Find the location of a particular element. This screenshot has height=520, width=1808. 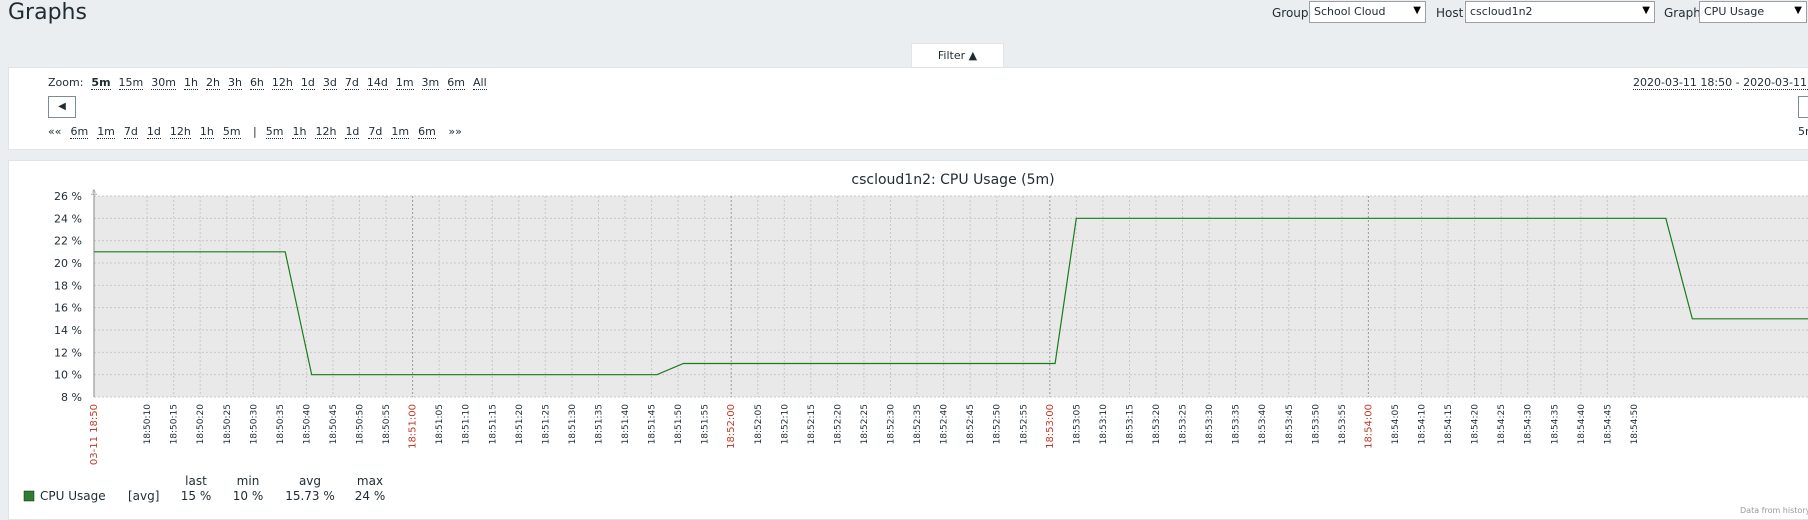

legend-func: [avg] is located at coordinates (143, 496).